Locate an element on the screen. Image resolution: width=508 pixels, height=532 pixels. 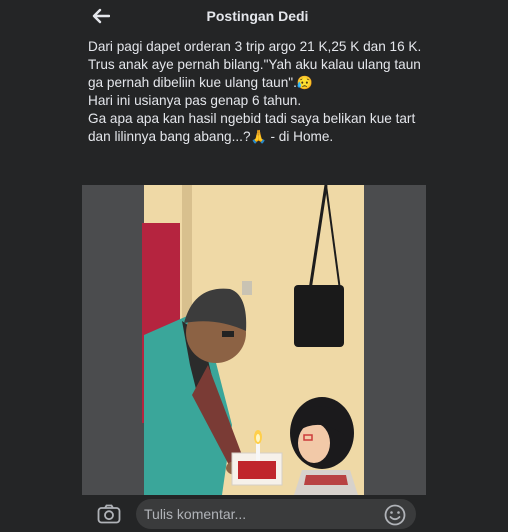
location-text: - di Home. is located at coordinates (300, 136).